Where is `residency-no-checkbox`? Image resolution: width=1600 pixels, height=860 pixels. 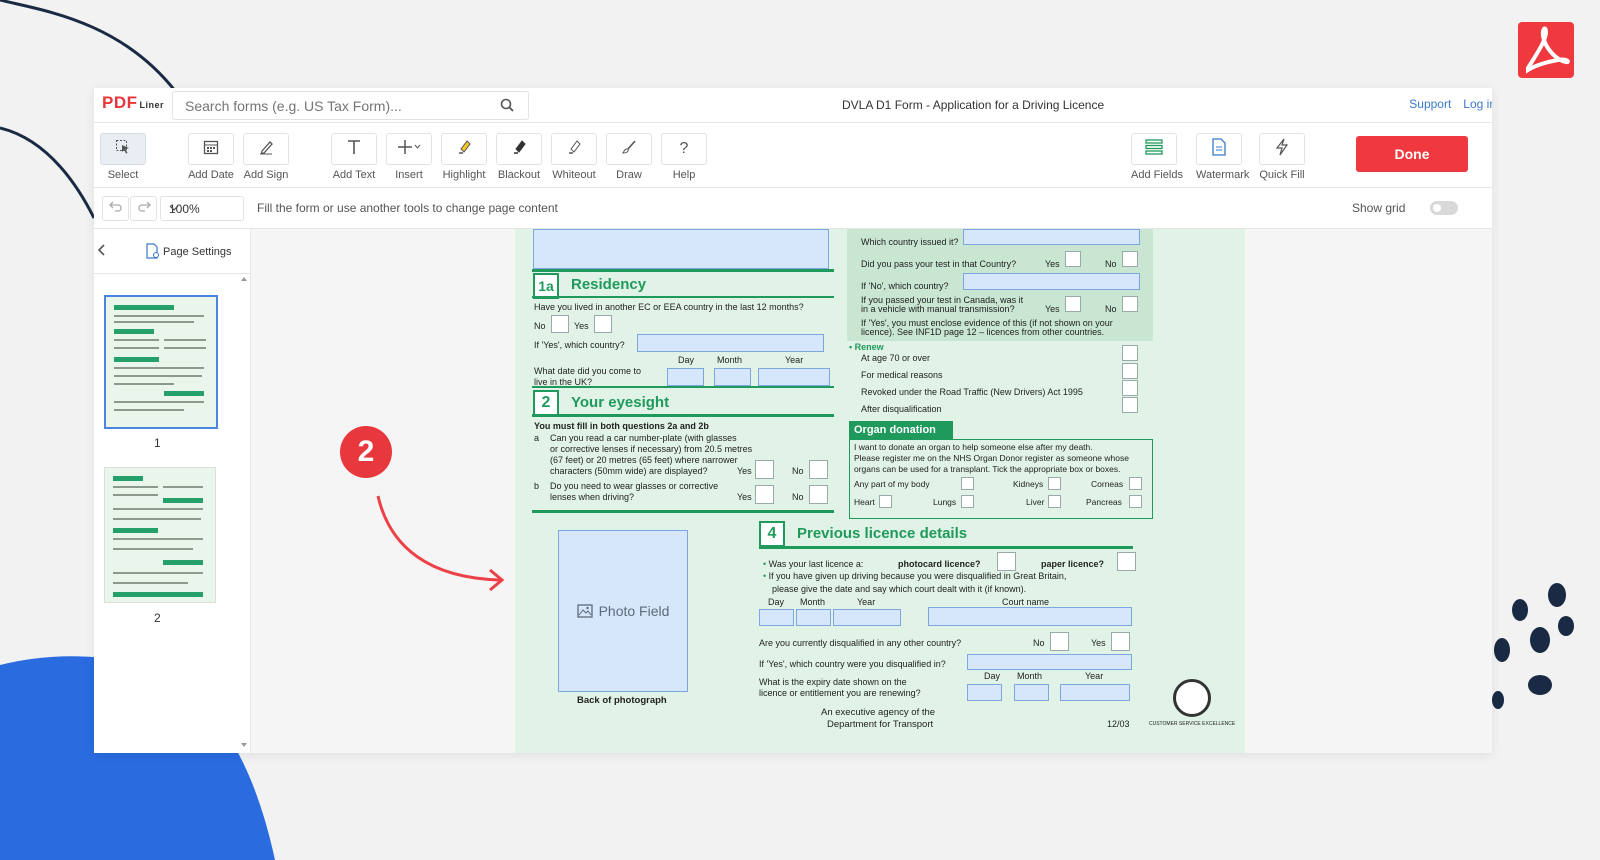 residency-no-checkbox is located at coordinates (560, 324).